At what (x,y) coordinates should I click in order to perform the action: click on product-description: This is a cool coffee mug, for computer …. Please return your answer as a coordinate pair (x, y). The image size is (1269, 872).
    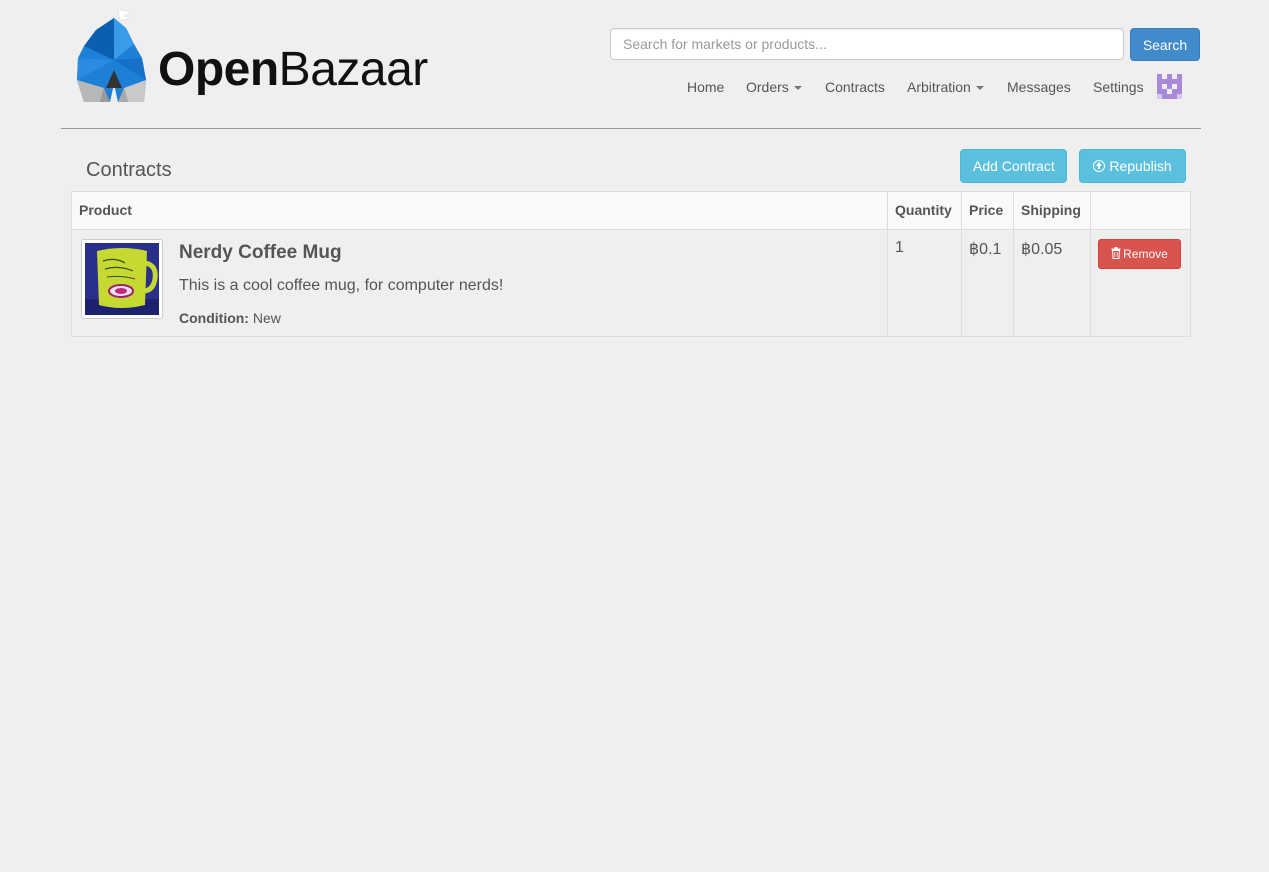
    Looking at the image, I should click on (341, 285).